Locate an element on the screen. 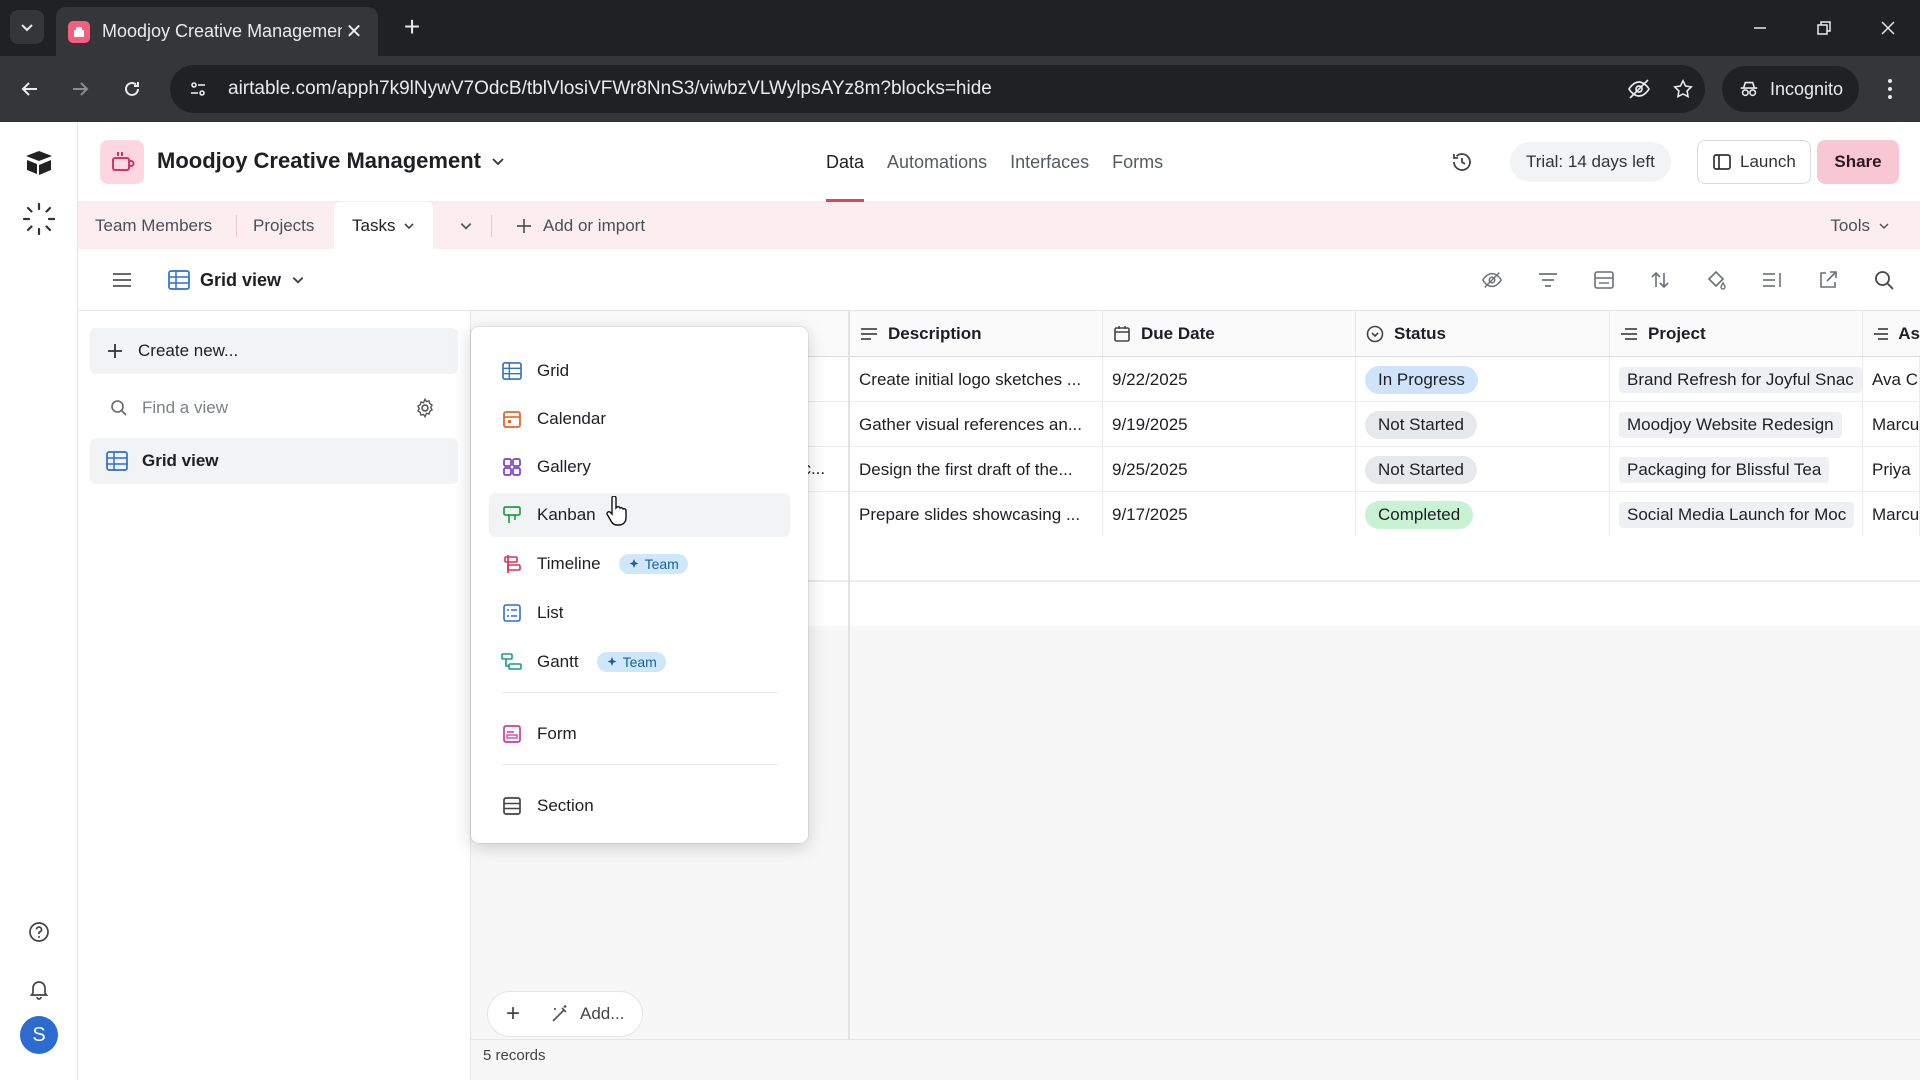  base-name-button: Moodjoy Creative Management is located at coordinates (331, 161).